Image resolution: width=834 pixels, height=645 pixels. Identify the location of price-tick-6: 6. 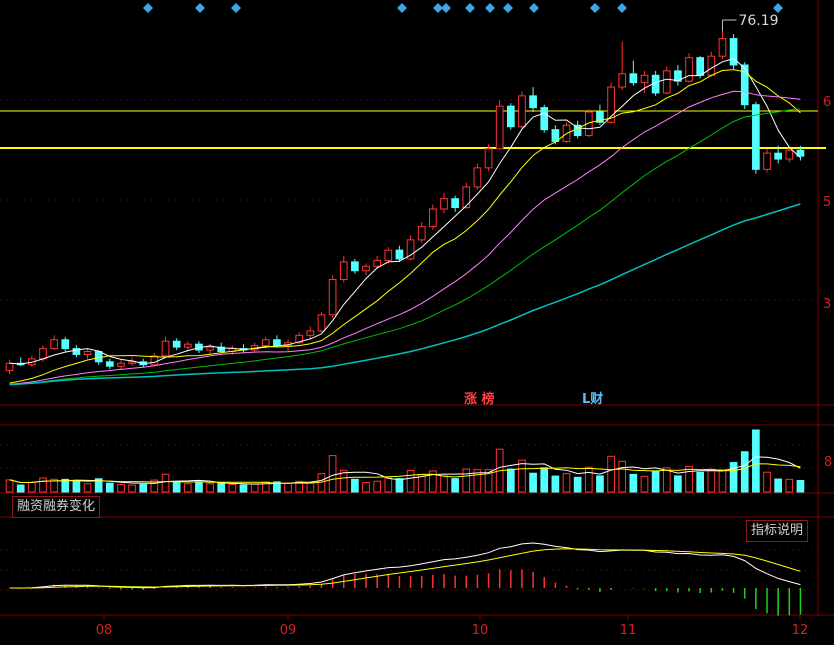
(827, 102).